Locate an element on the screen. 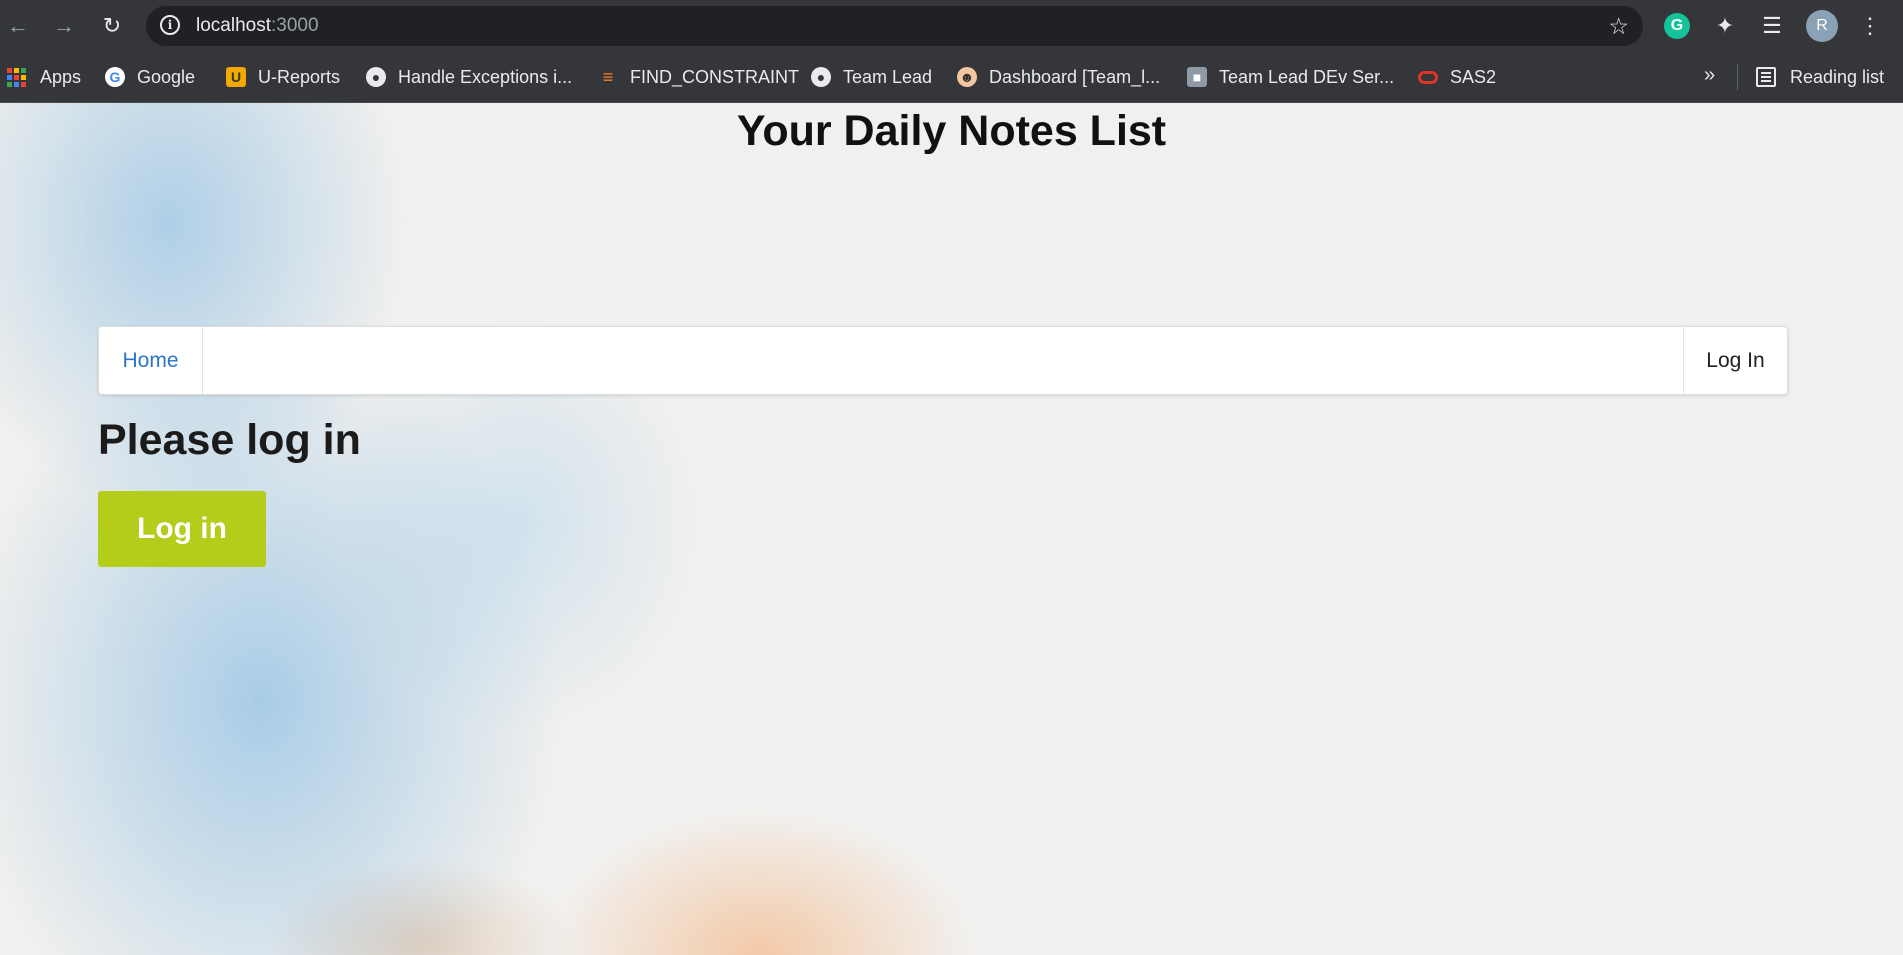 The width and height of the screenshot is (1903, 955). bookmark-team-lead: ● Team Lead is located at coordinates (871, 77).